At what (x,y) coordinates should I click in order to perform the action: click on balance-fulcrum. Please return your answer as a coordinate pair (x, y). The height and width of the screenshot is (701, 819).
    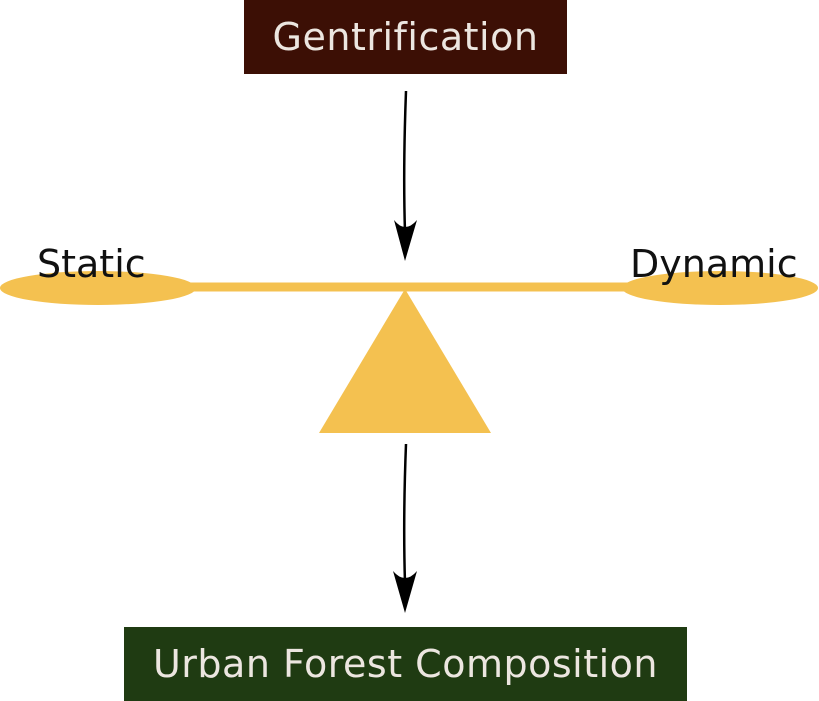
    Looking at the image, I should click on (405, 361).